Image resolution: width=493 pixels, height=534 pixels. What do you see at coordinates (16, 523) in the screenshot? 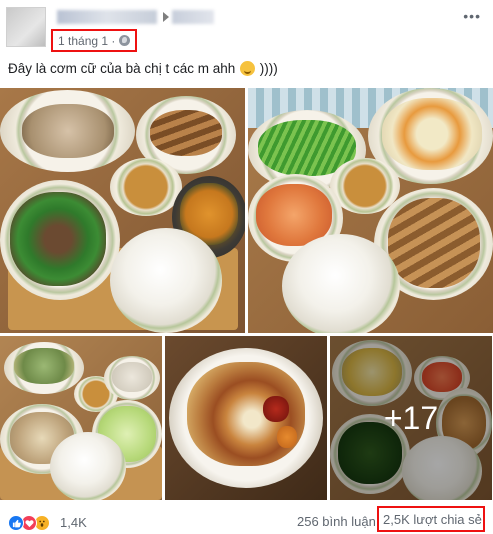
I see `like-icon` at bounding box center [16, 523].